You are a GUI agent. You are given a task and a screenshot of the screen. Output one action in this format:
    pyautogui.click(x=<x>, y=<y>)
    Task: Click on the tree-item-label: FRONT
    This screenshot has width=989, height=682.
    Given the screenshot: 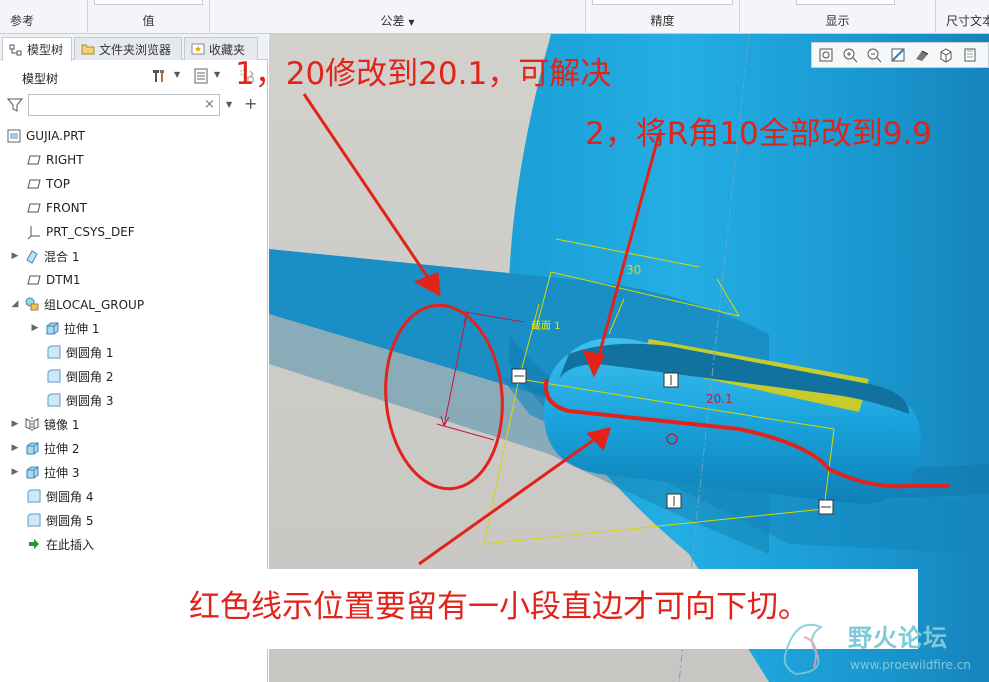 What is the action you would take?
    pyautogui.click(x=66, y=208)
    